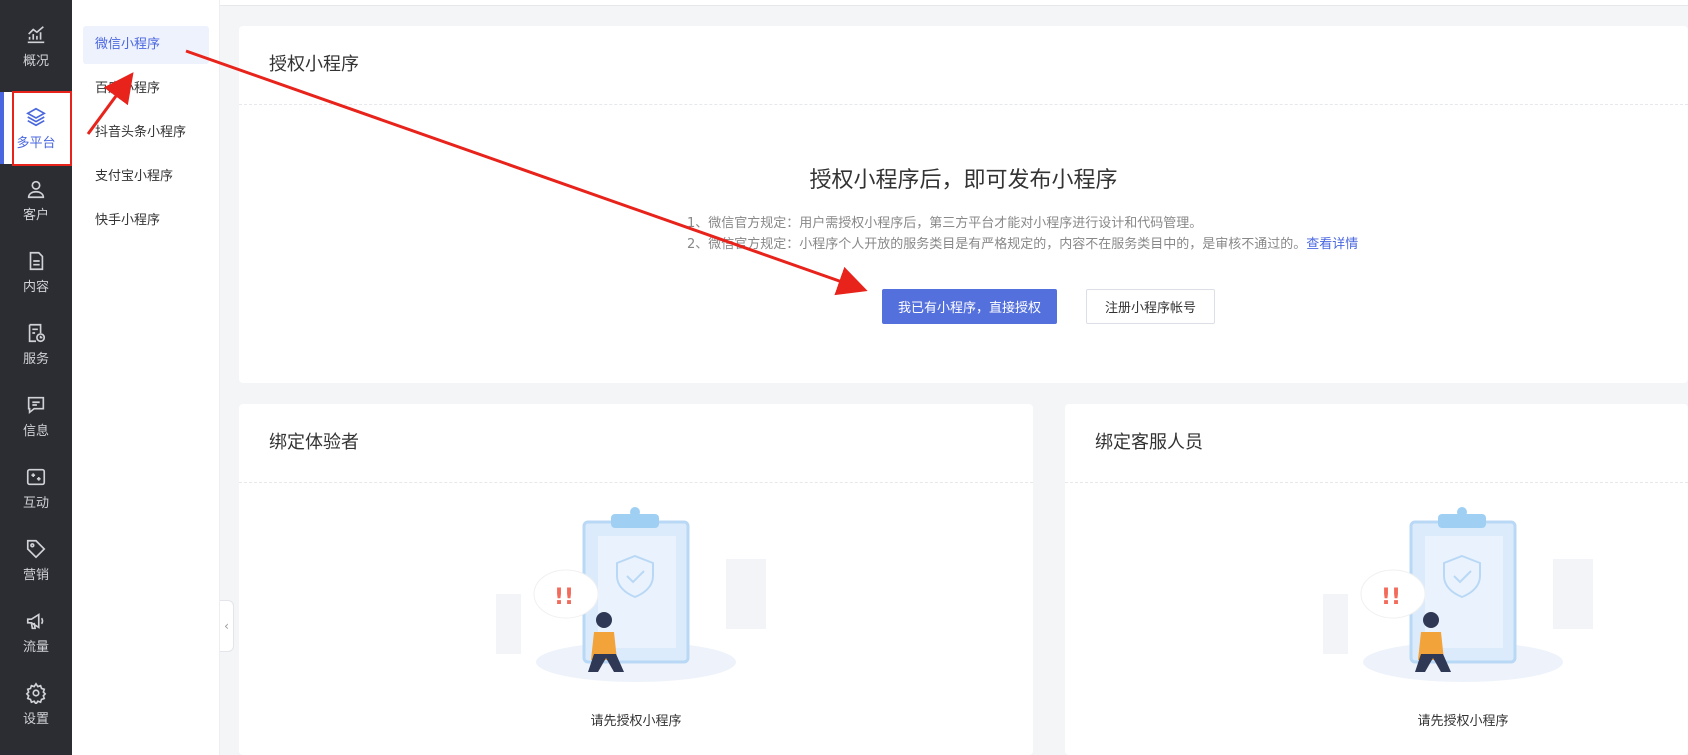 Image resolution: width=1688 pixels, height=755 pixels. What do you see at coordinates (35, 359) in the screenshot?
I see `nav-item-label: 服务` at bounding box center [35, 359].